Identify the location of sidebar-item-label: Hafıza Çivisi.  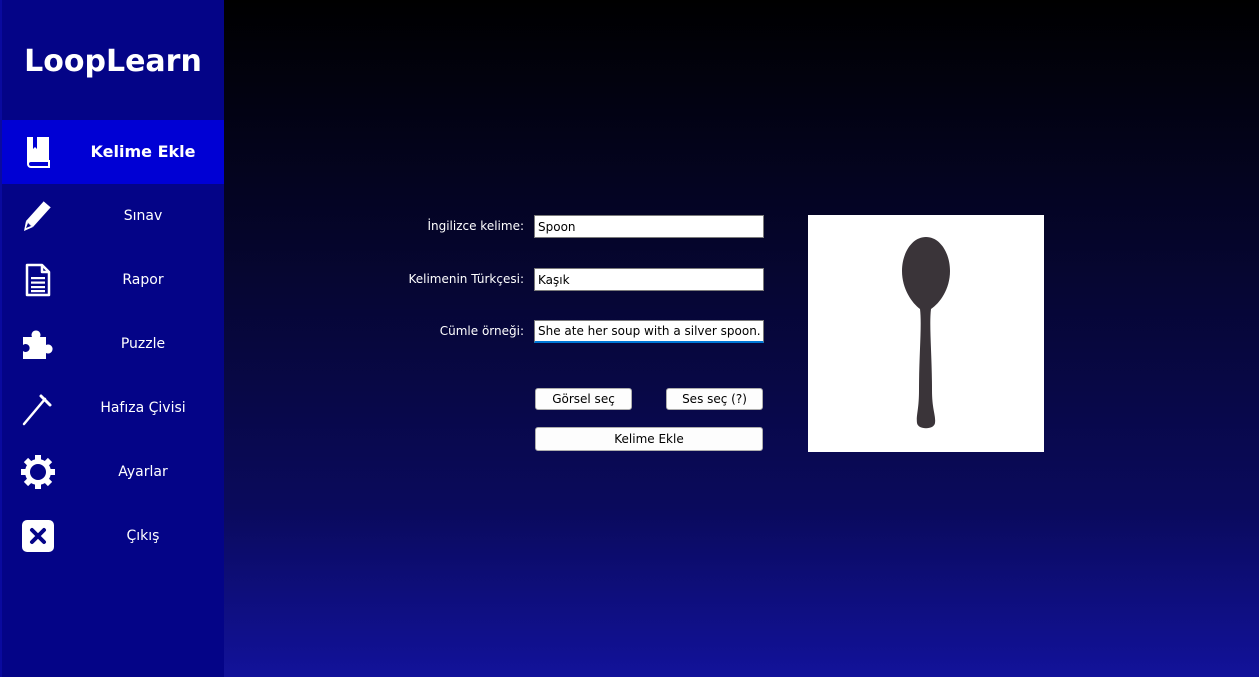
(143, 408).